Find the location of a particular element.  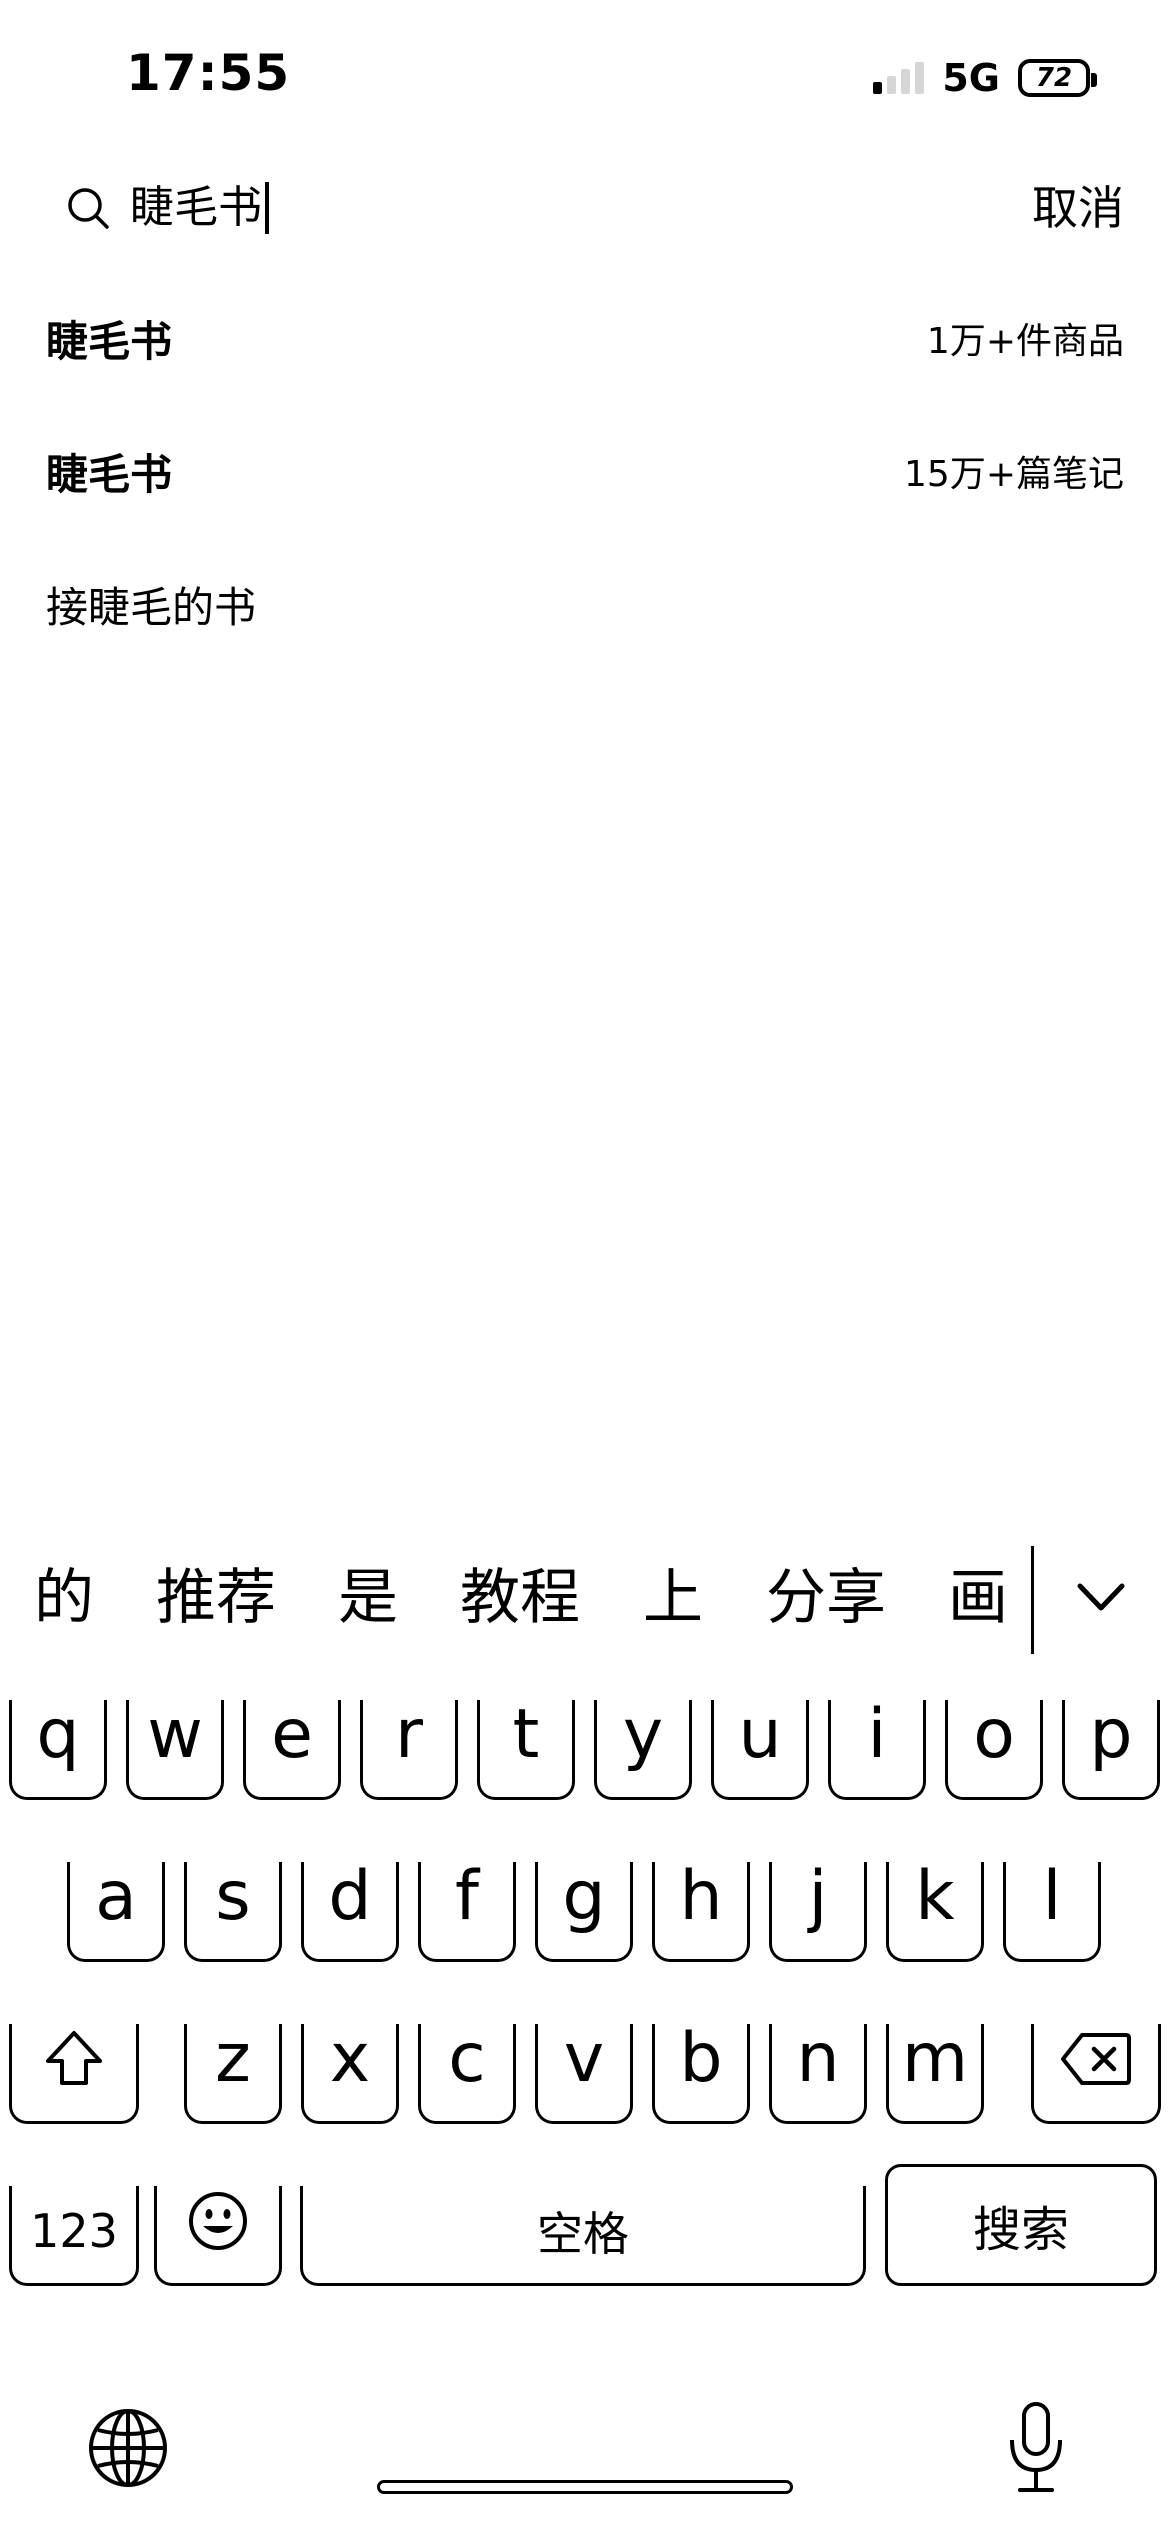

search-query: 睫毛书 is located at coordinates (196, 207).